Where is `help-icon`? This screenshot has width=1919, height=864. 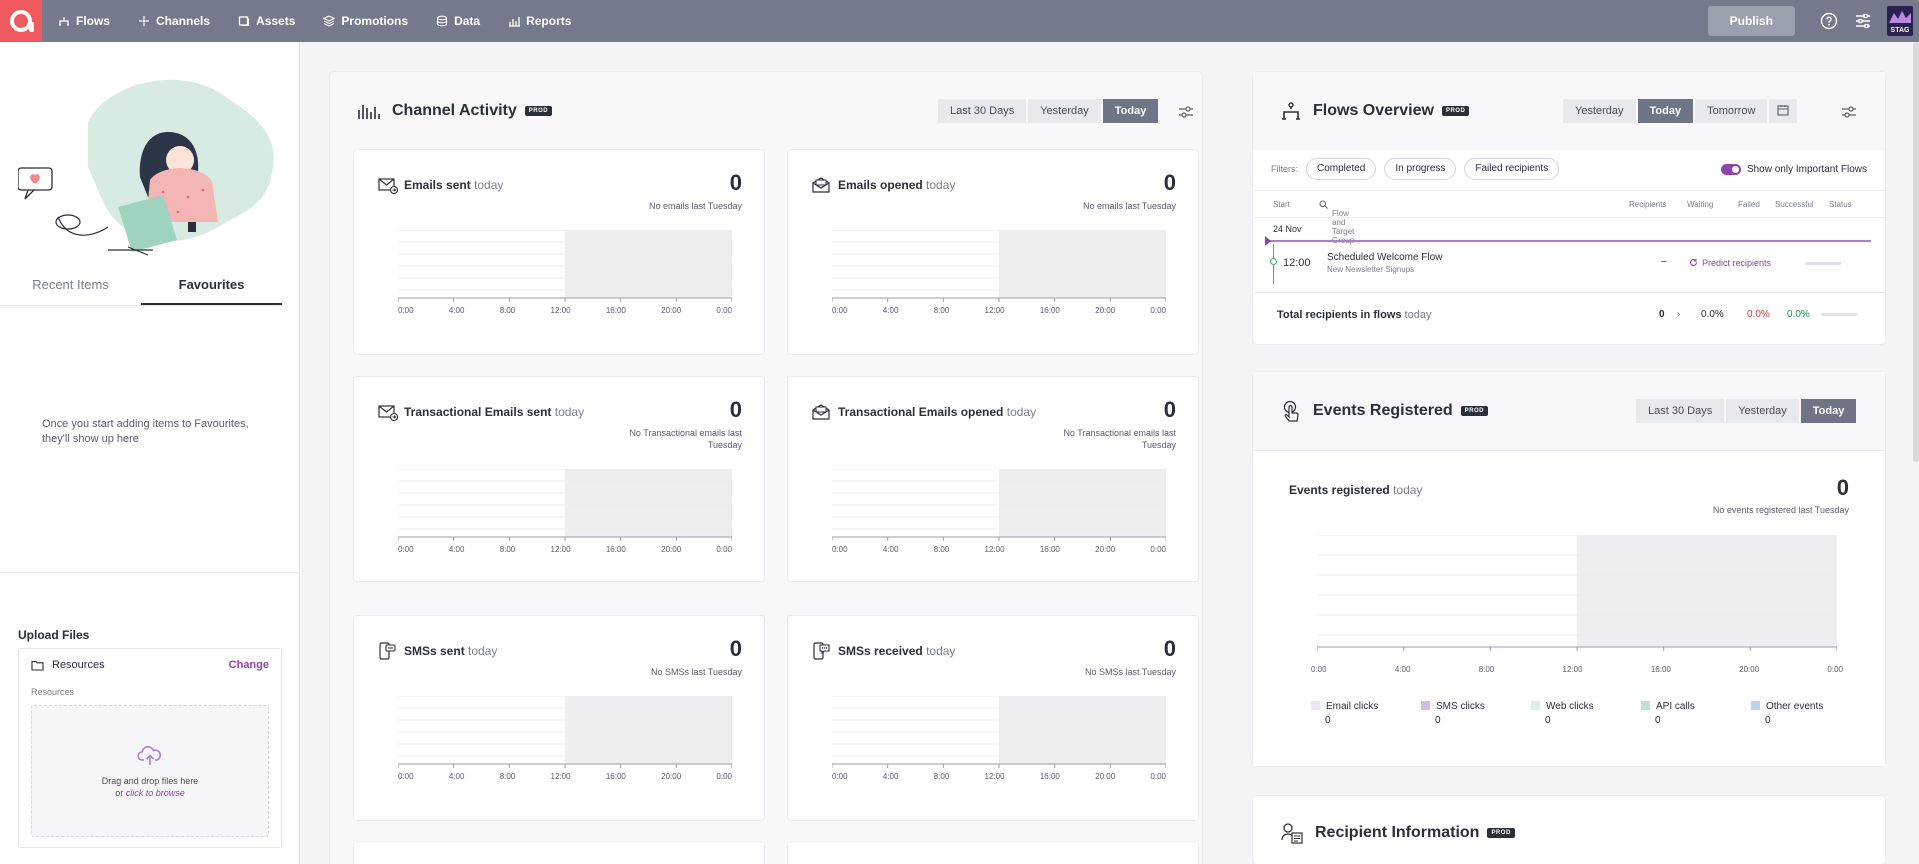 help-icon is located at coordinates (1829, 21).